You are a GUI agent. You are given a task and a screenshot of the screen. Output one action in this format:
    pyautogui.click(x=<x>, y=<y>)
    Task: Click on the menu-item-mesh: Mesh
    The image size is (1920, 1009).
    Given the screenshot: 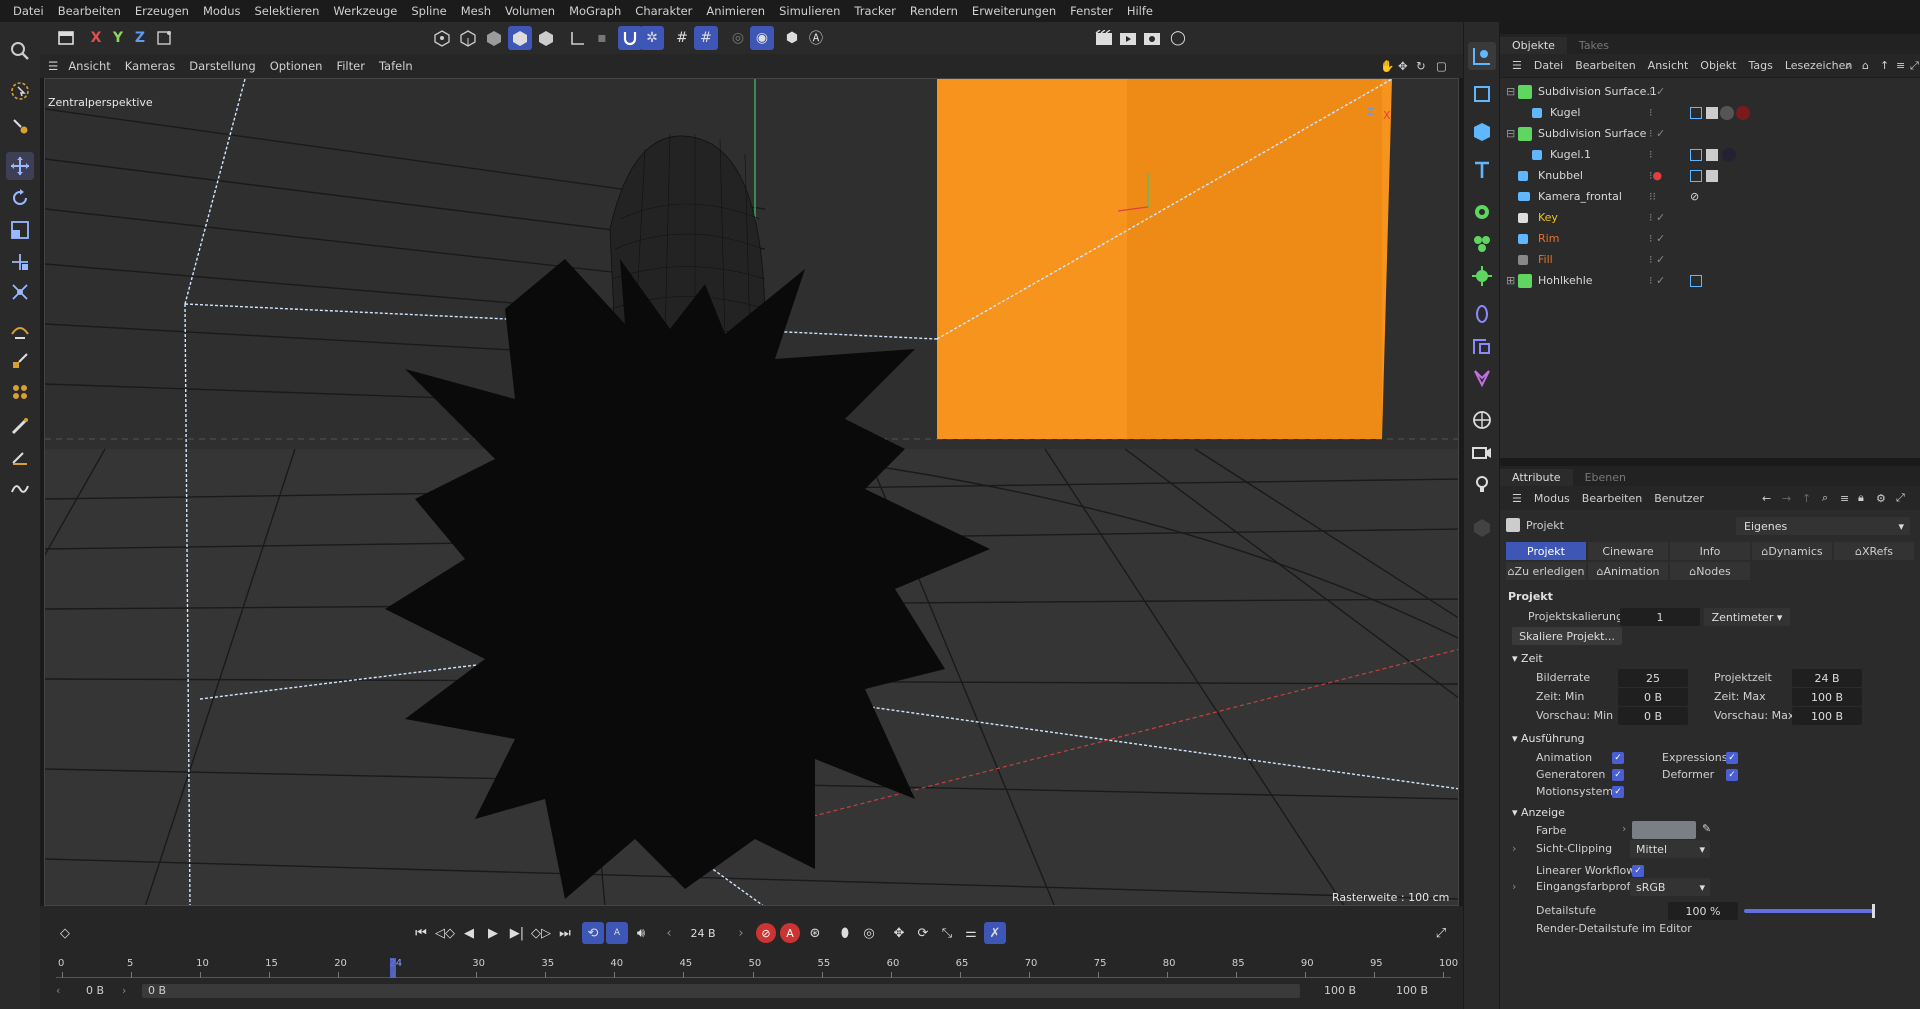 What is the action you would take?
    pyautogui.click(x=476, y=11)
    